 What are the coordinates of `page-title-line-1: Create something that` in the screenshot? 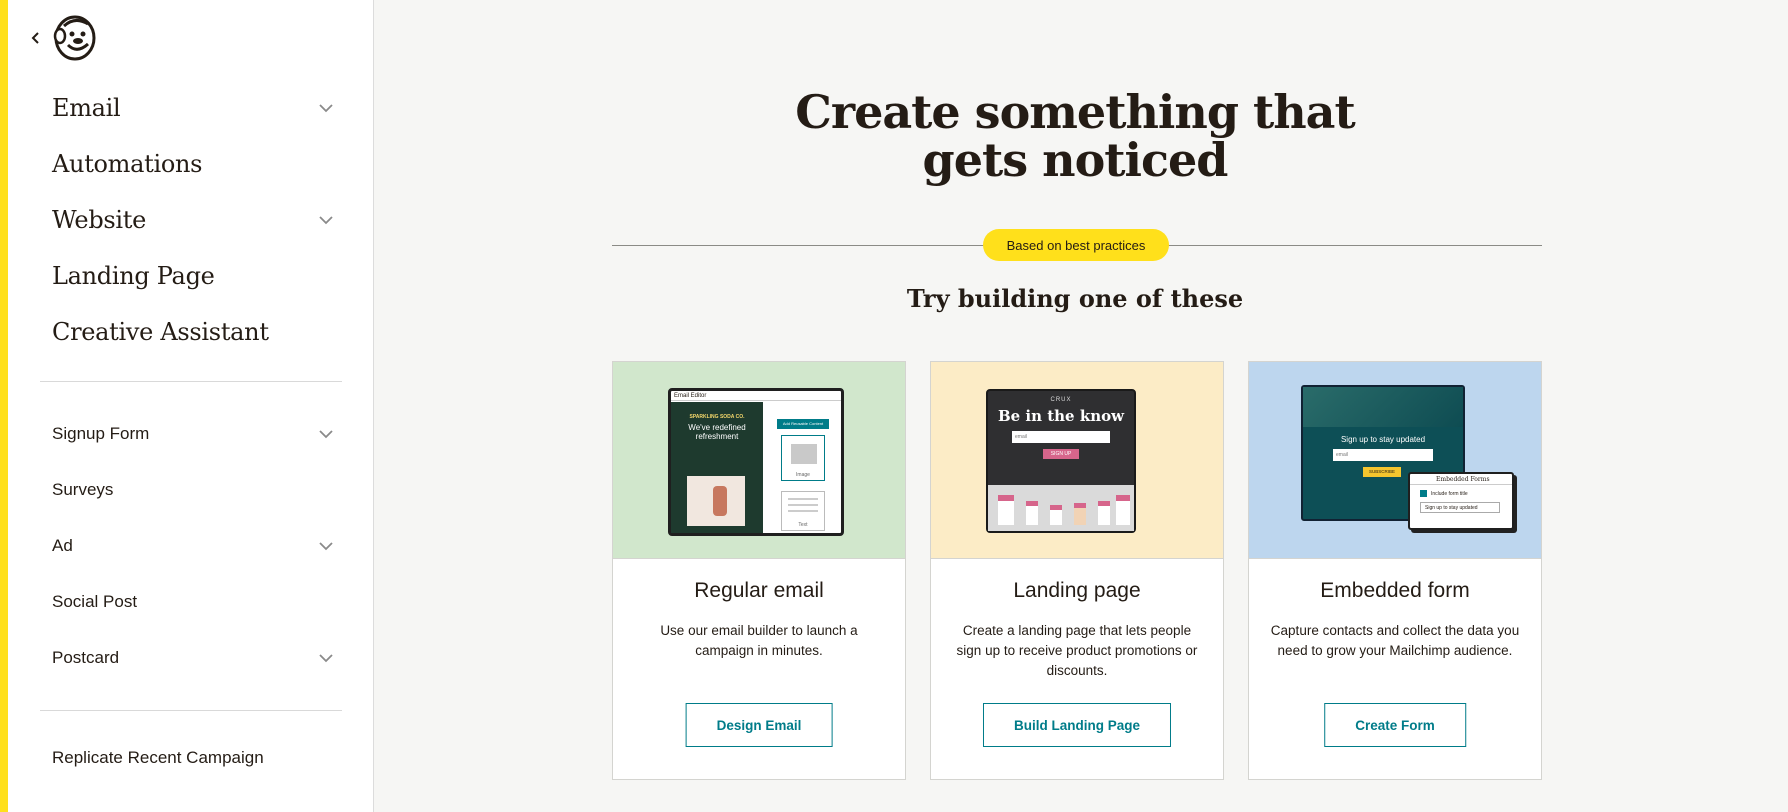 It's located at (1075, 112).